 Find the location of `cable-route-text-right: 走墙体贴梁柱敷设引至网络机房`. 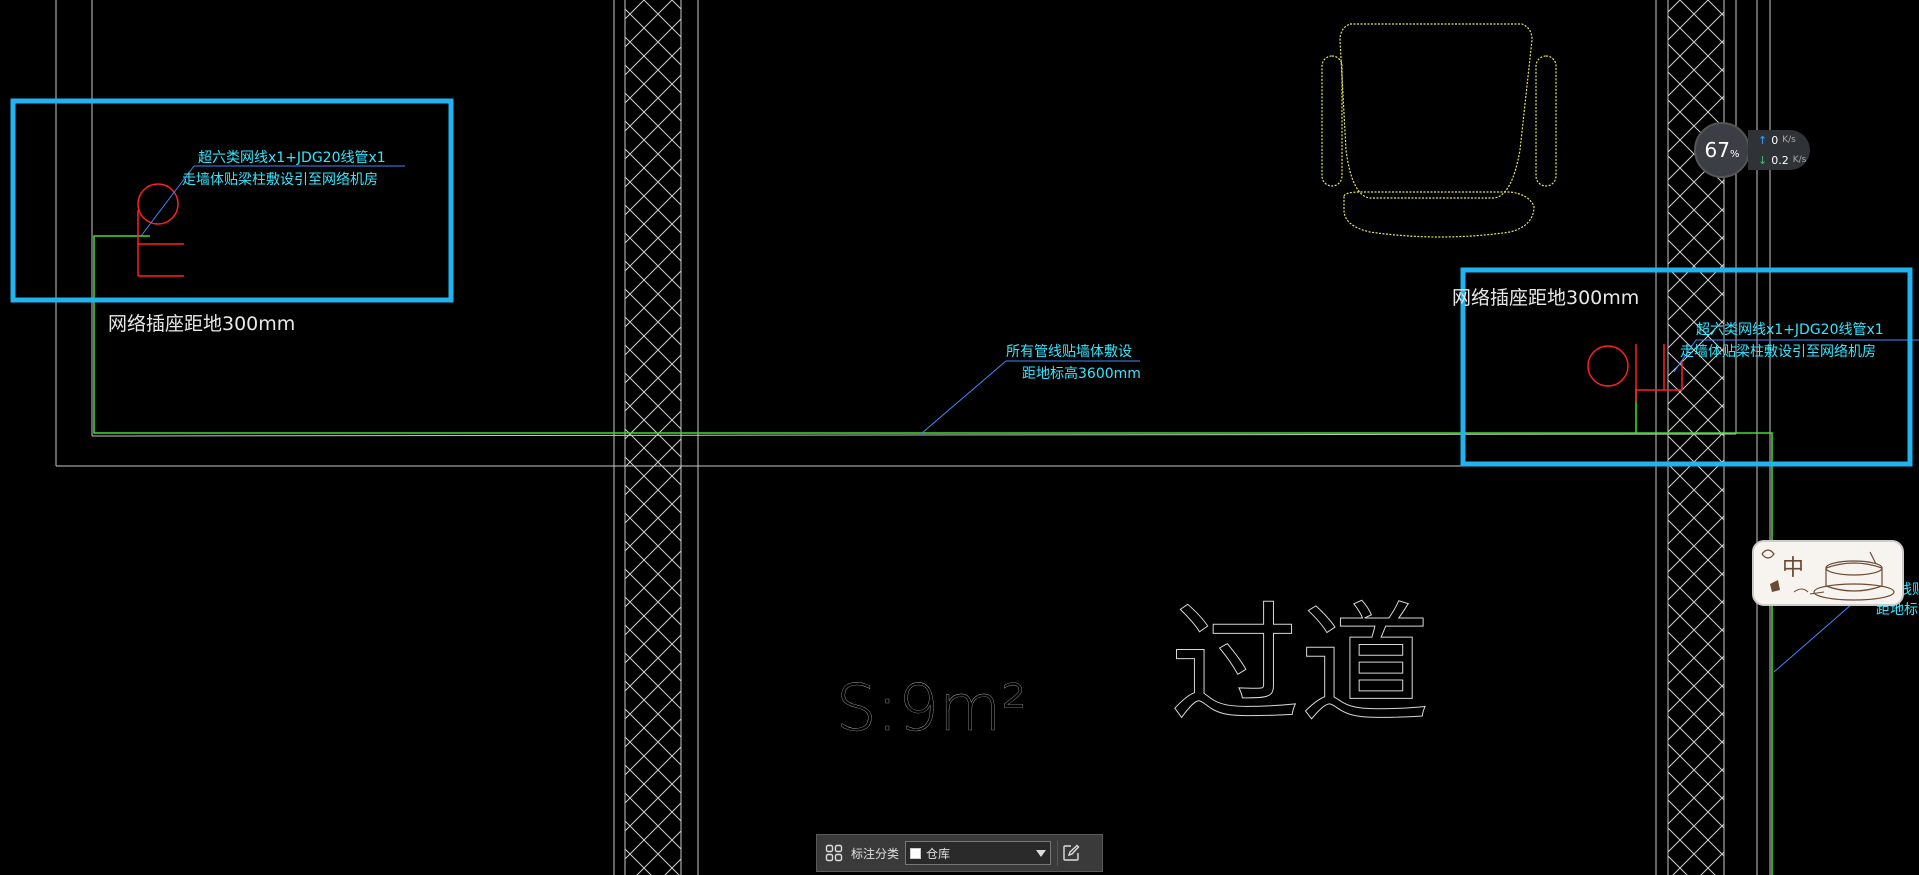

cable-route-text-right: 走墙体贴梁柱敷设引至网络机房 is located at coordinates (1778, 352).